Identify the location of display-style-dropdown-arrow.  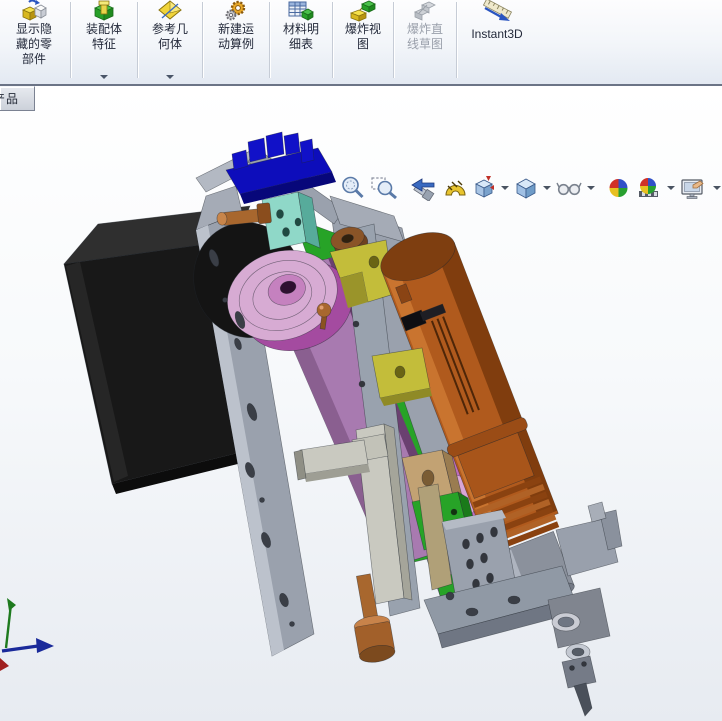
(547, 188).